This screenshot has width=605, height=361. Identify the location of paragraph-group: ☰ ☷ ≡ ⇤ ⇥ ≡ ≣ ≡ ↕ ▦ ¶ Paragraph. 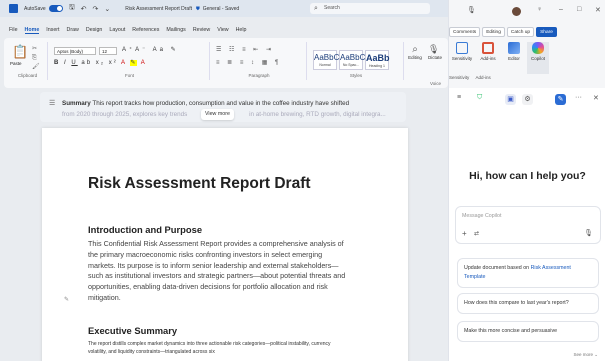
(259, 61).